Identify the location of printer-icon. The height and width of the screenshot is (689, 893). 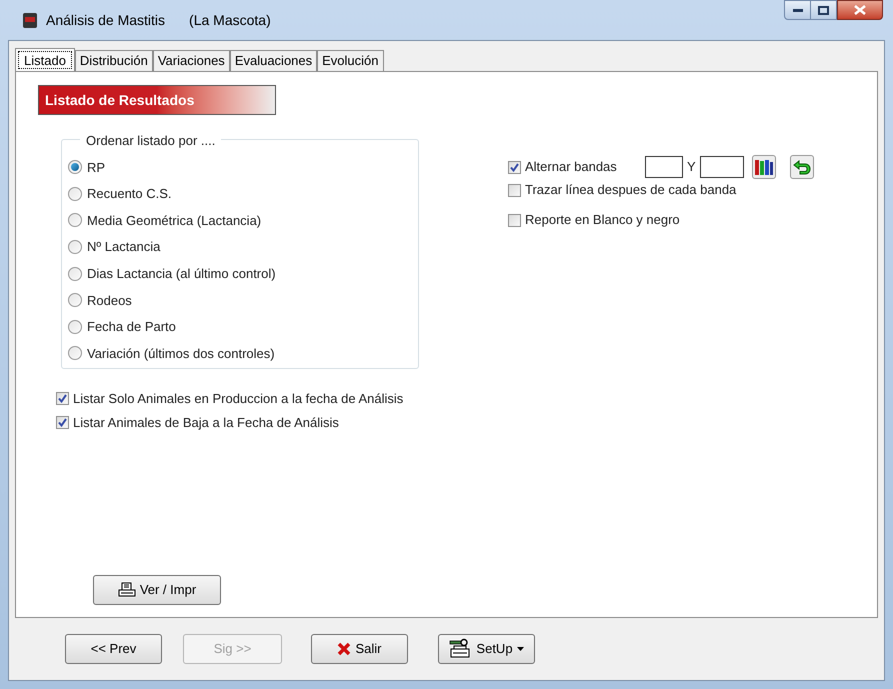
(127, 590).